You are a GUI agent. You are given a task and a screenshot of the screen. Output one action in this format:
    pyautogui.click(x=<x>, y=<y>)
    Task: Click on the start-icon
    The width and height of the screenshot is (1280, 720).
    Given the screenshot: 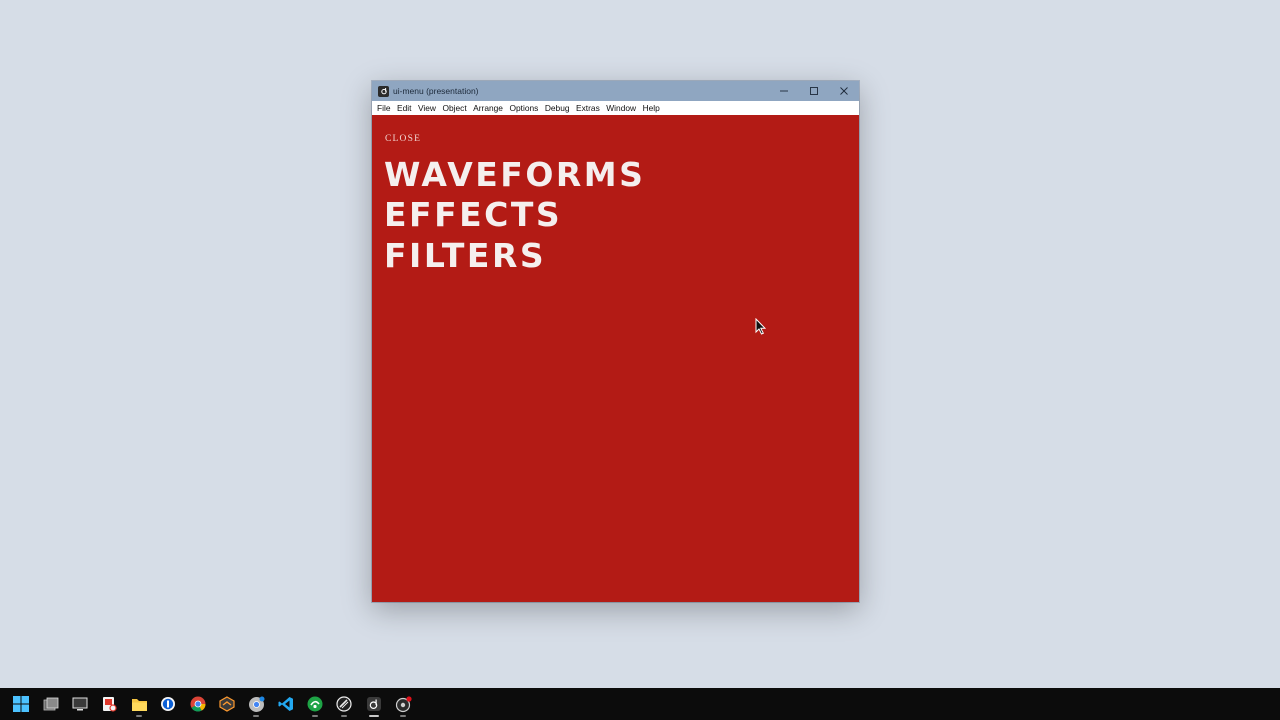 What is the action you would take?
    pyautogui.click(x=21, y=704)
    